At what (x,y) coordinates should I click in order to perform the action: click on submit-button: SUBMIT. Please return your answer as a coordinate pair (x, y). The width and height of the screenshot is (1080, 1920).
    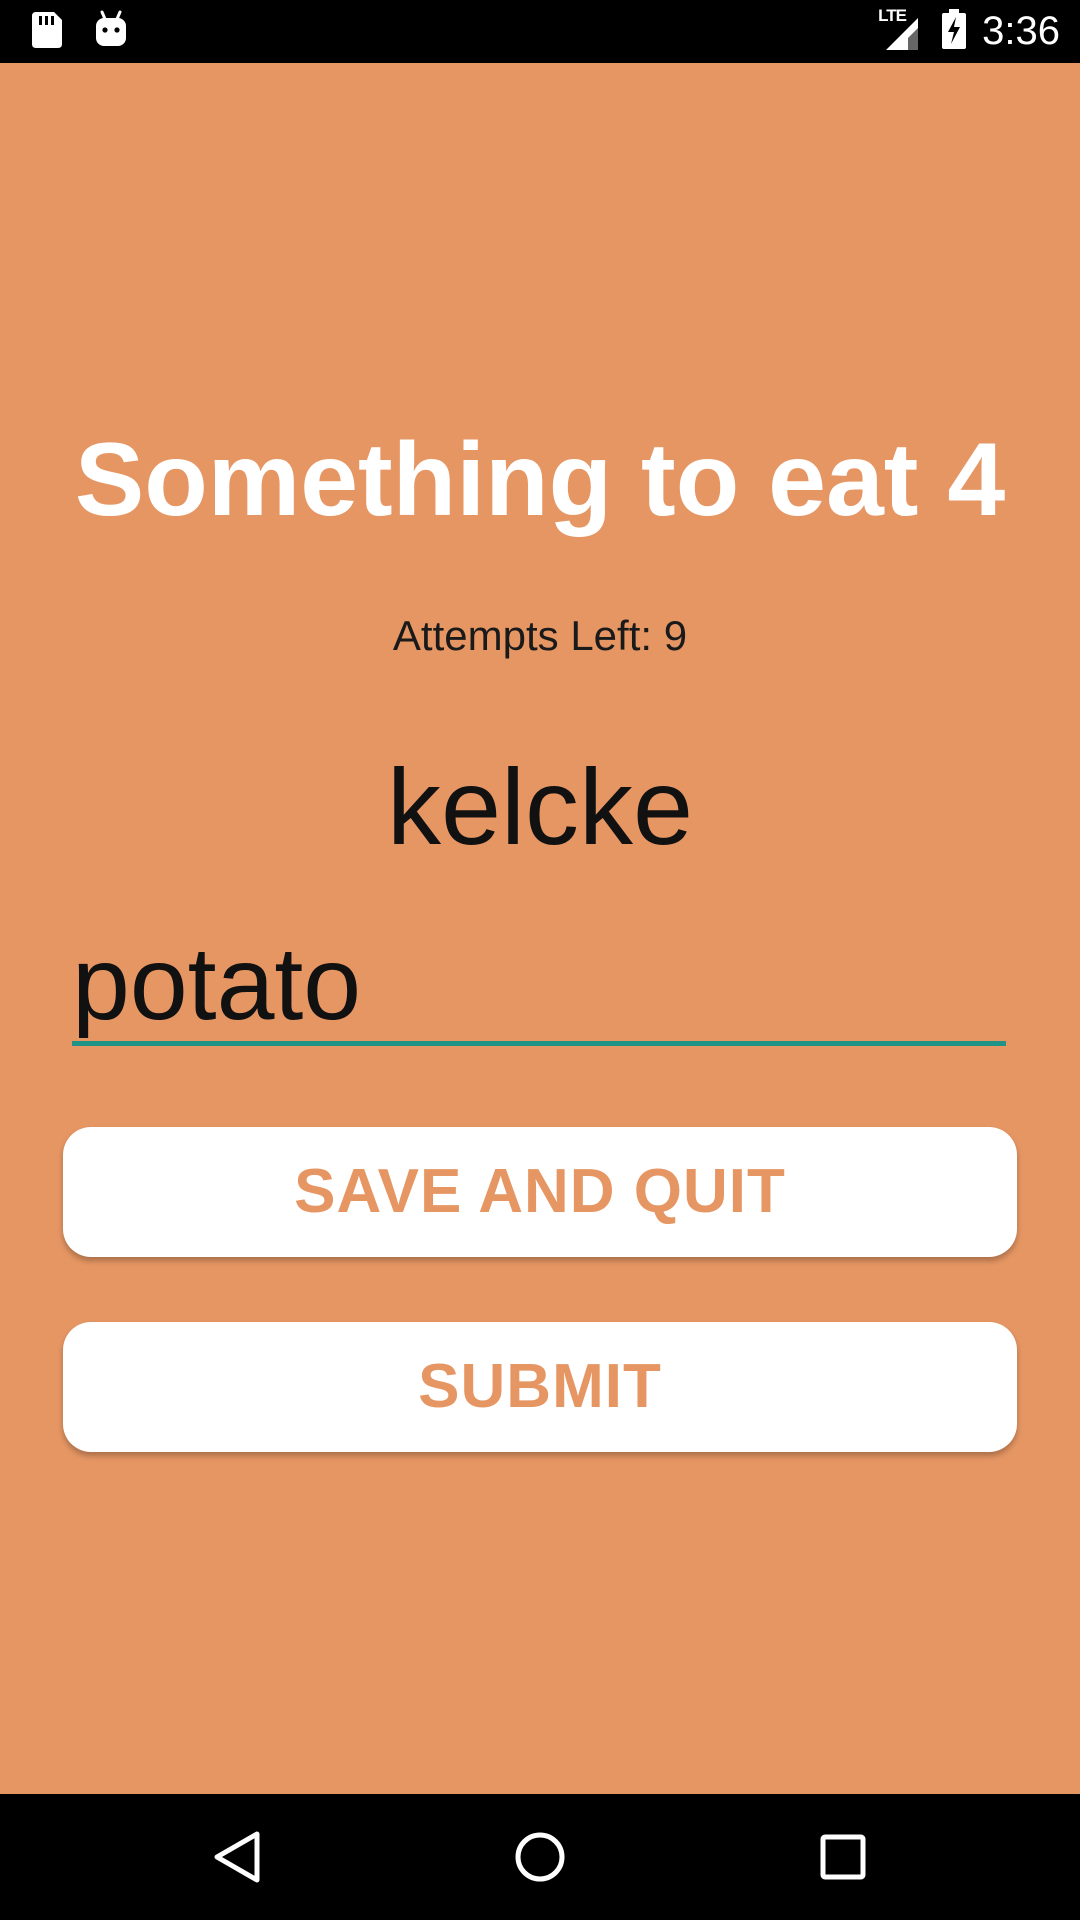
    Looking at the image, I should click on (540, 1387).